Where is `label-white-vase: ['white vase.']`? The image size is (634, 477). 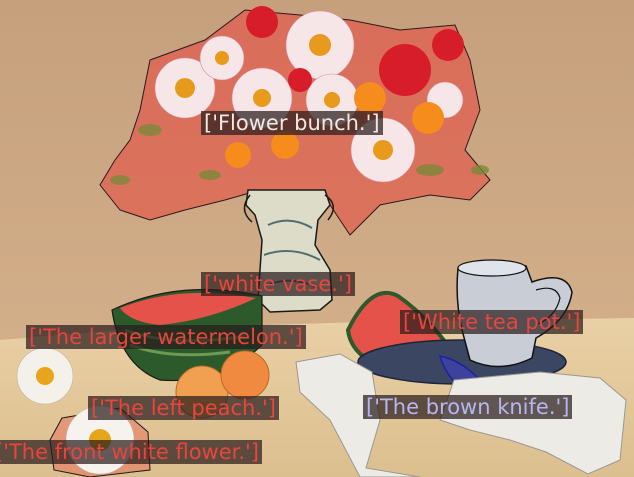 label-white-vase: ['white vase.'] is located at coordinates (278, 284).